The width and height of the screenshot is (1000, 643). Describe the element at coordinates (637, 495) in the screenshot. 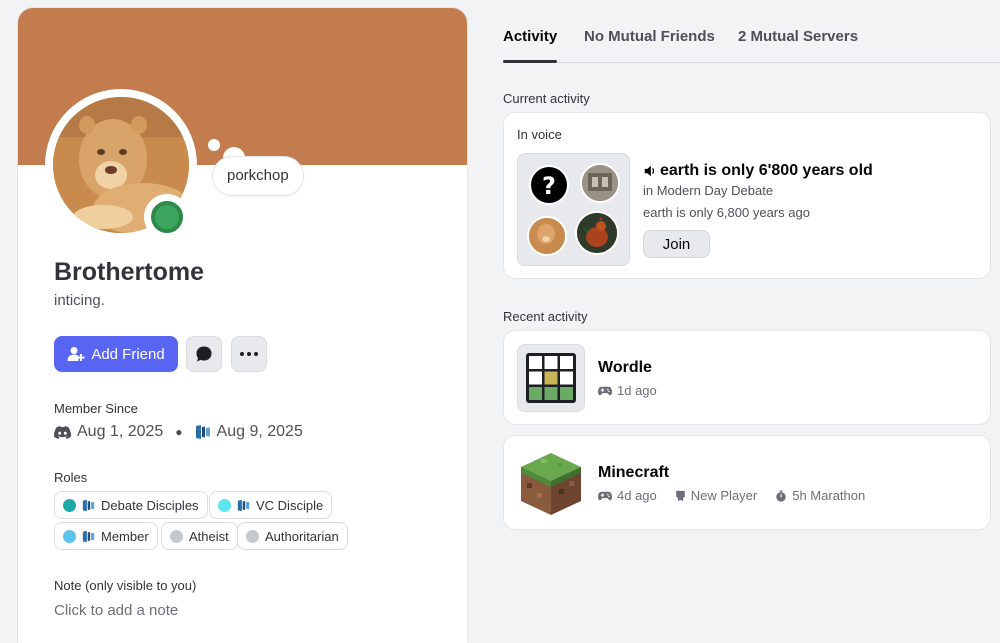

I see `last-played: 4d ago` at that location.